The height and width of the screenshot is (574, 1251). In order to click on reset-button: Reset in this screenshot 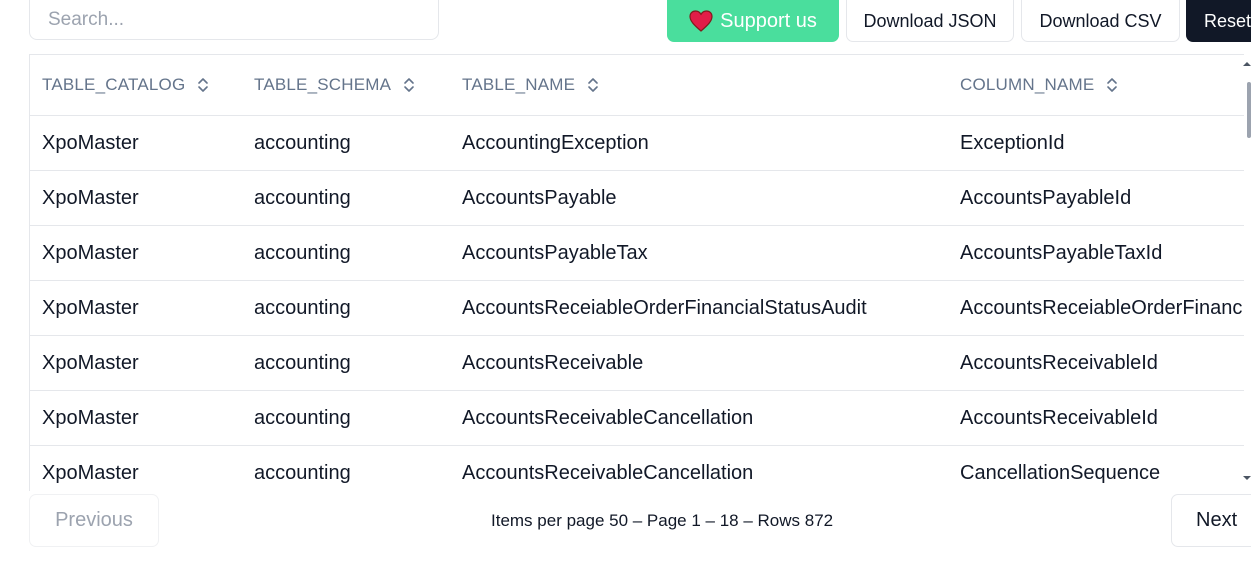, I will do `click(1218, 21)`.